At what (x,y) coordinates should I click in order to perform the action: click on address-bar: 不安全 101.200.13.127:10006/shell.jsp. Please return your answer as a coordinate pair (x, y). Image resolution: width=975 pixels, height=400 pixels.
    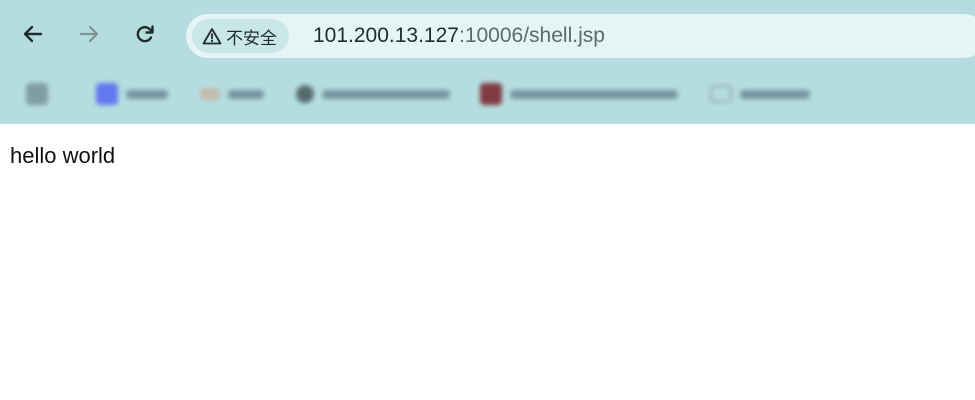
    Looking at the image, I should click on (580, 36).